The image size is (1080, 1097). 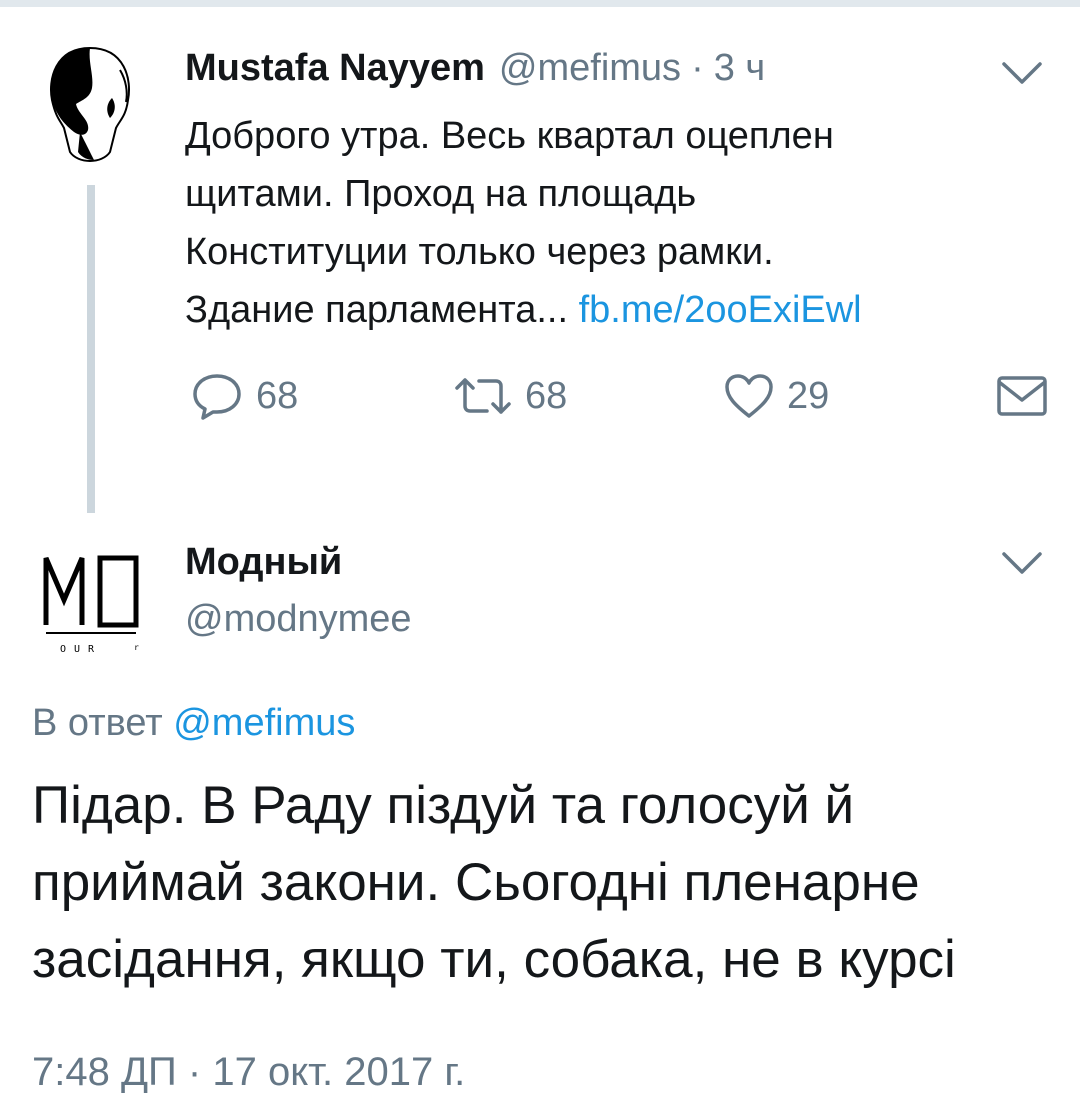 What do you see at coordinates (136, 647) in the screenshot?
I see `svg-text: r` at bounding box center [136, 647].